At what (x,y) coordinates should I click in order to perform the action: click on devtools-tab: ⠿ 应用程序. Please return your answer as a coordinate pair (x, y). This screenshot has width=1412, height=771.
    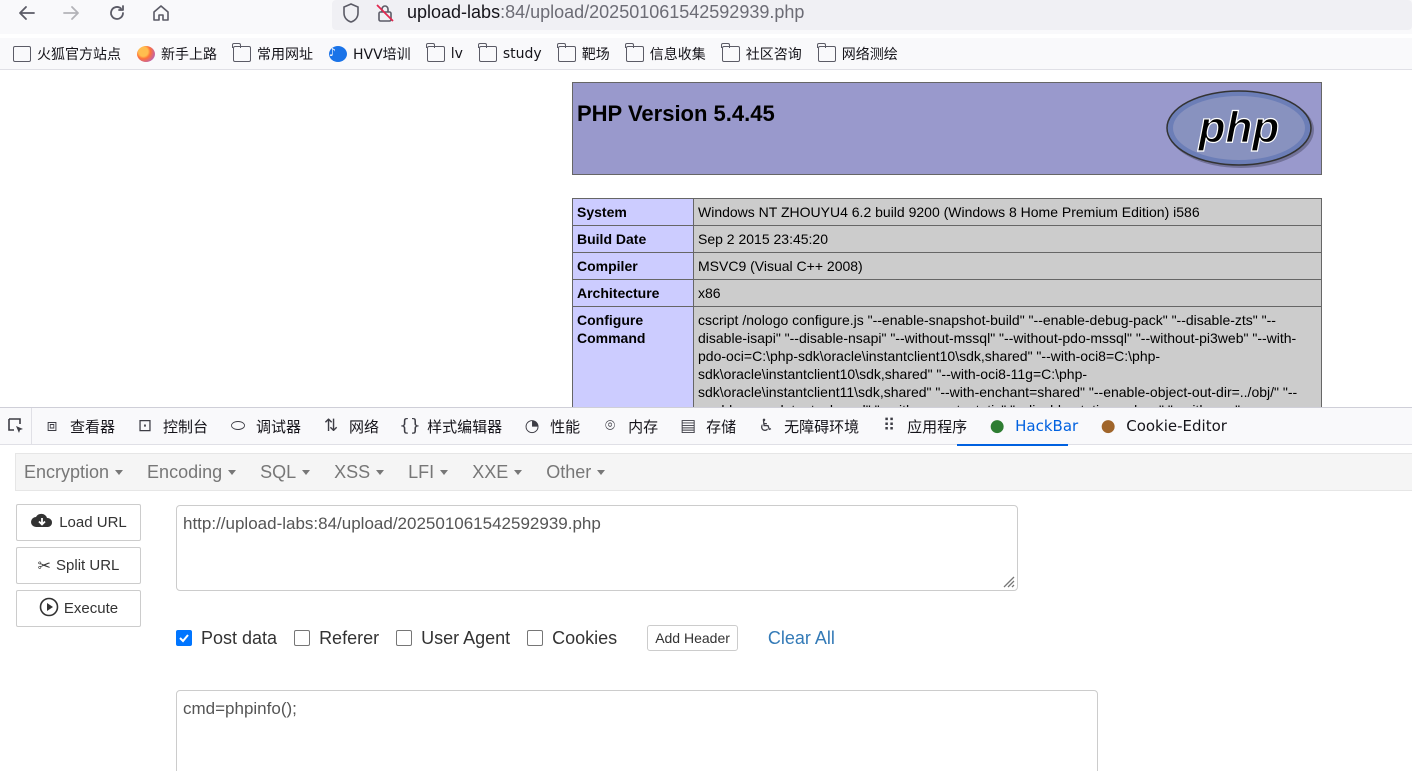
    Looking at the image, I should click on (923, 426).